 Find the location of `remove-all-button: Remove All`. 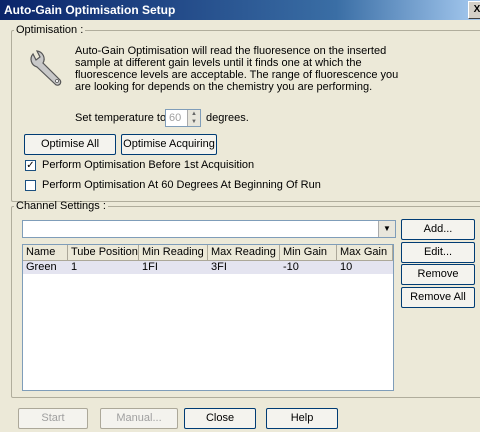

remove-all-button: Remove All is located at coordinates (438, 297).